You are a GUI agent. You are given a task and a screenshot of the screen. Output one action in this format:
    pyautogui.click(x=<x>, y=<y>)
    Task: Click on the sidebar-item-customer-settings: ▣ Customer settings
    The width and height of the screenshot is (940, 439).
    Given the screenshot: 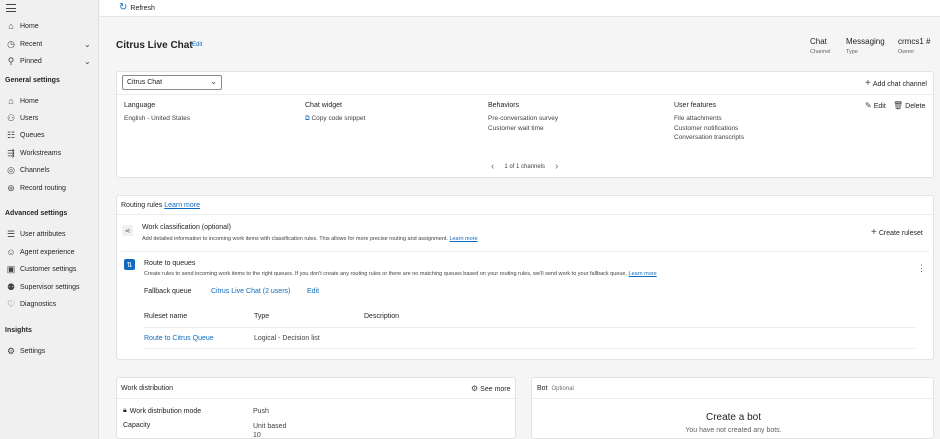 What is the action you would take?
    pyautogui.click(x=49, y=269)
    